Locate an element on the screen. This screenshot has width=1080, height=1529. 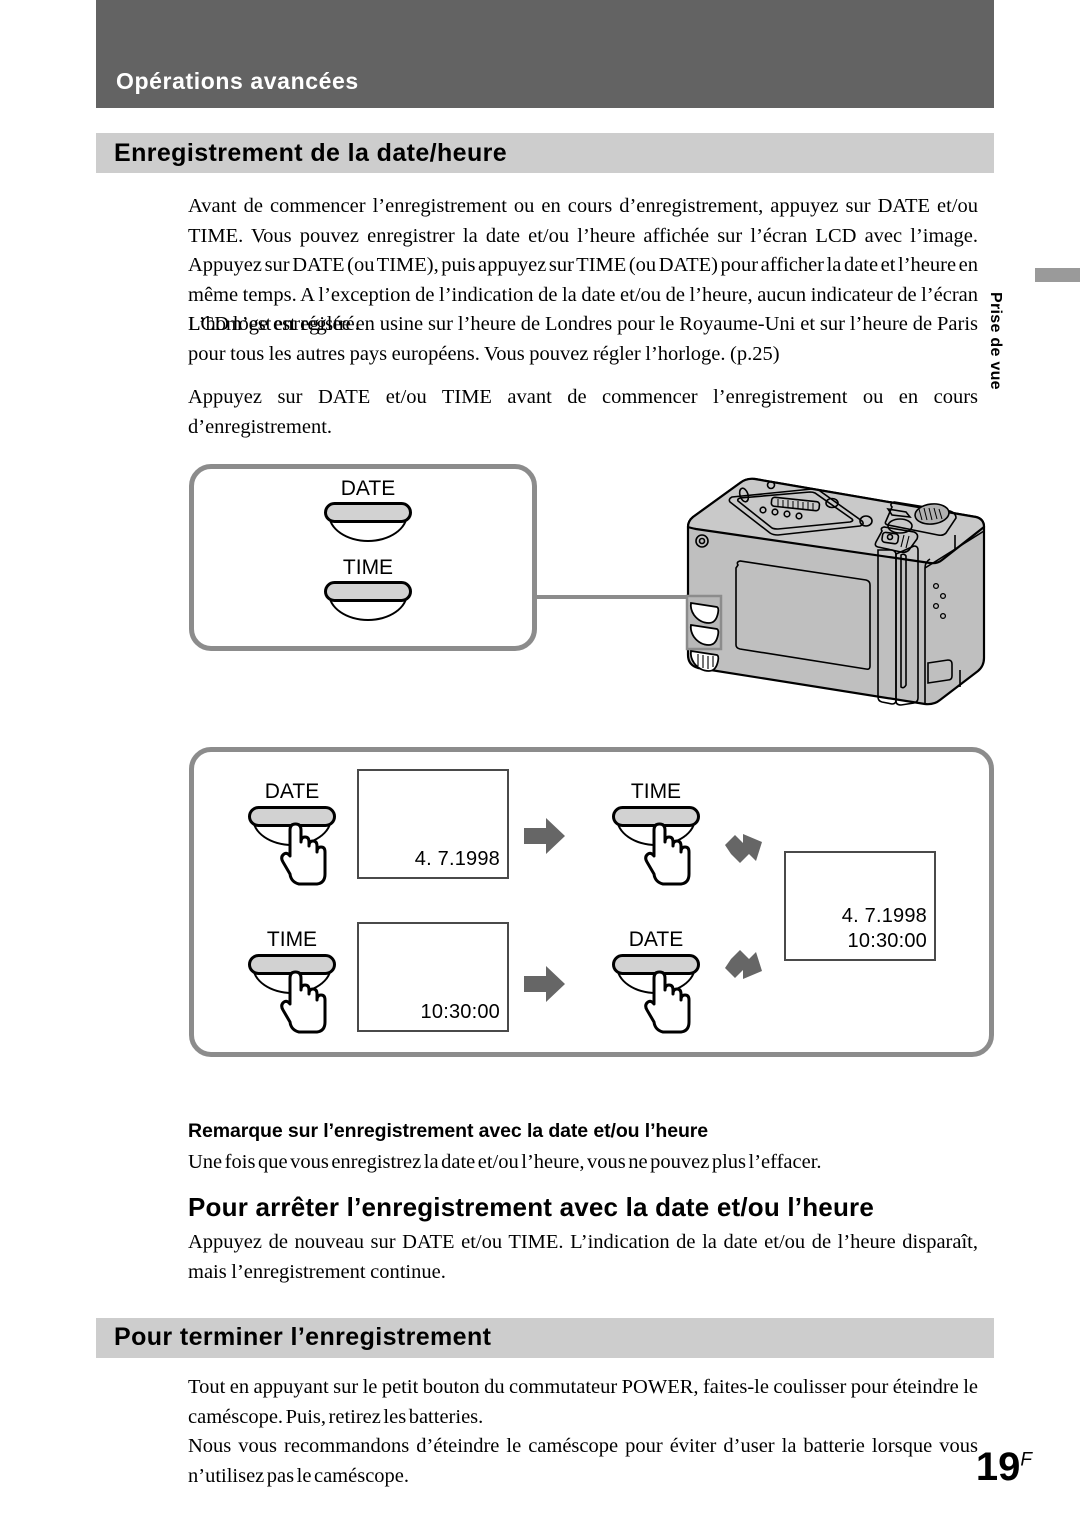
callout-date-button is located at coordinates (368, 523).